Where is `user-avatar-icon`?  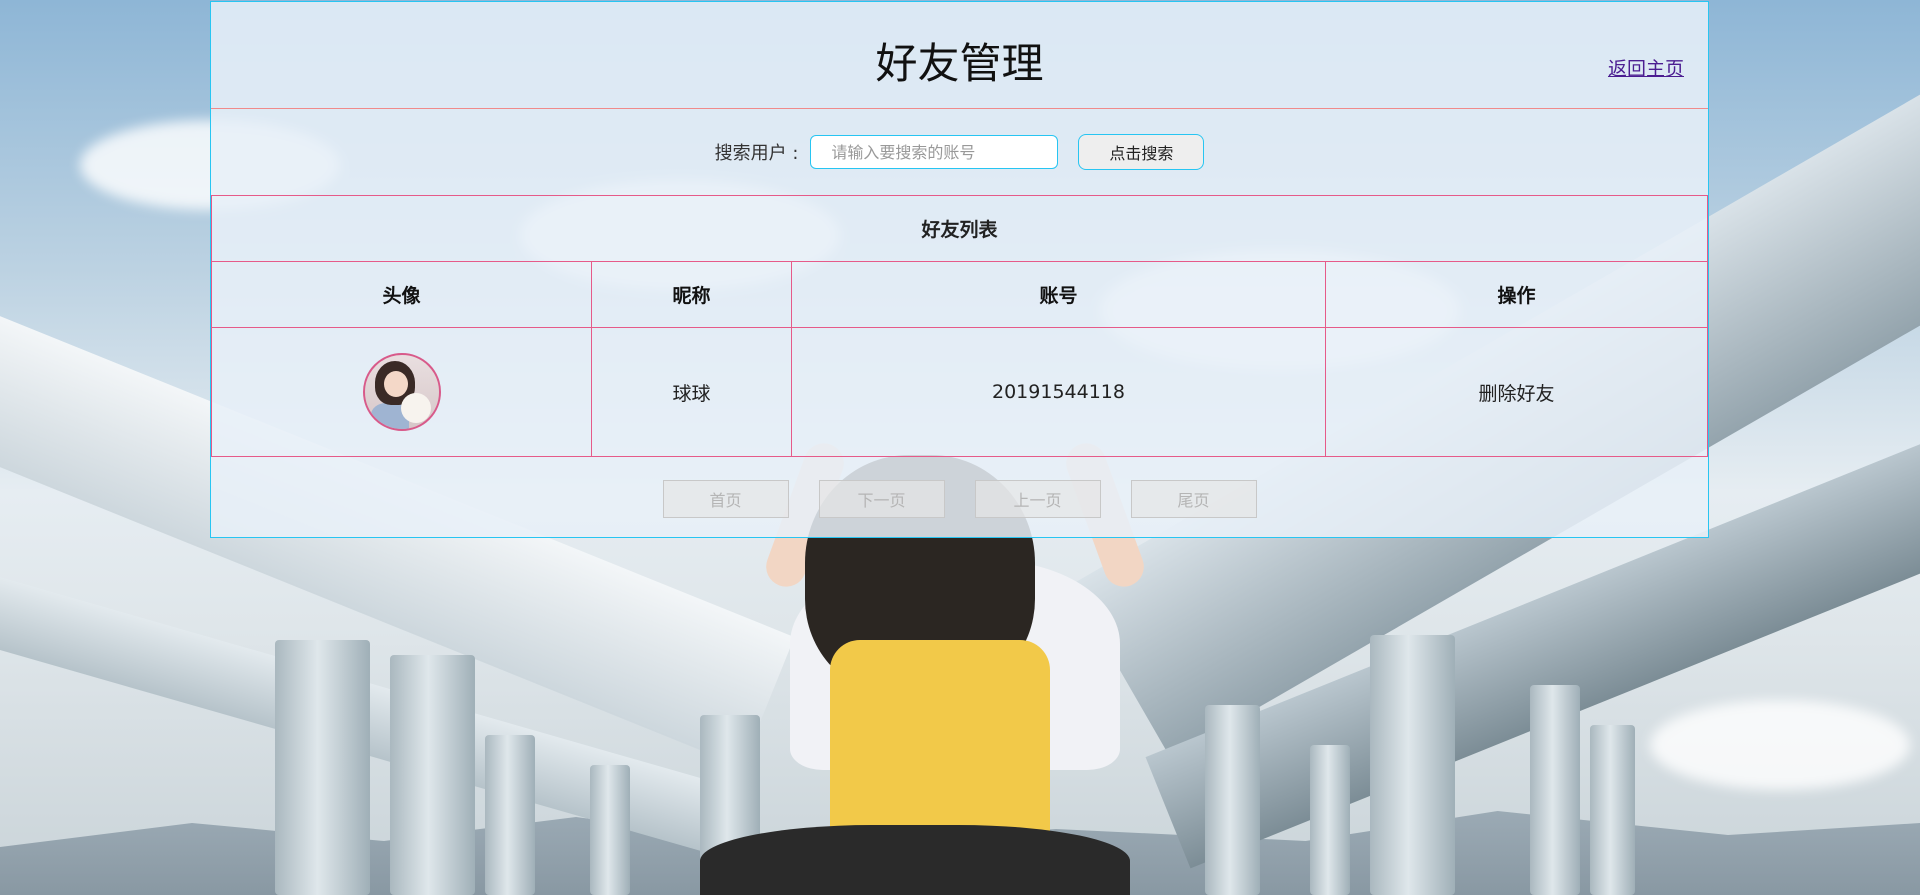 user-avatar-icon is located at coordinates (401, 392).